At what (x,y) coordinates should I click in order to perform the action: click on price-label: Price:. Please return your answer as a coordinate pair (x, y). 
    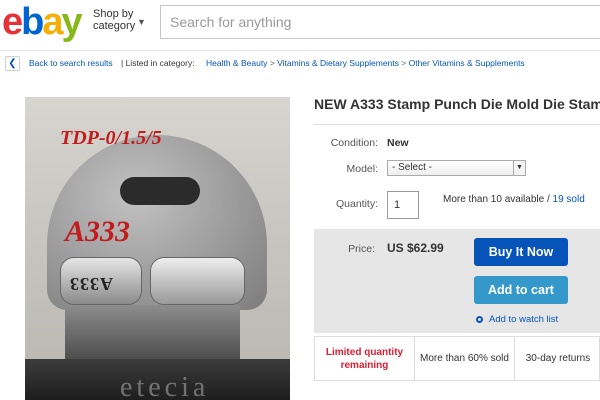
    Looking at the image, I should click on (361, 249).